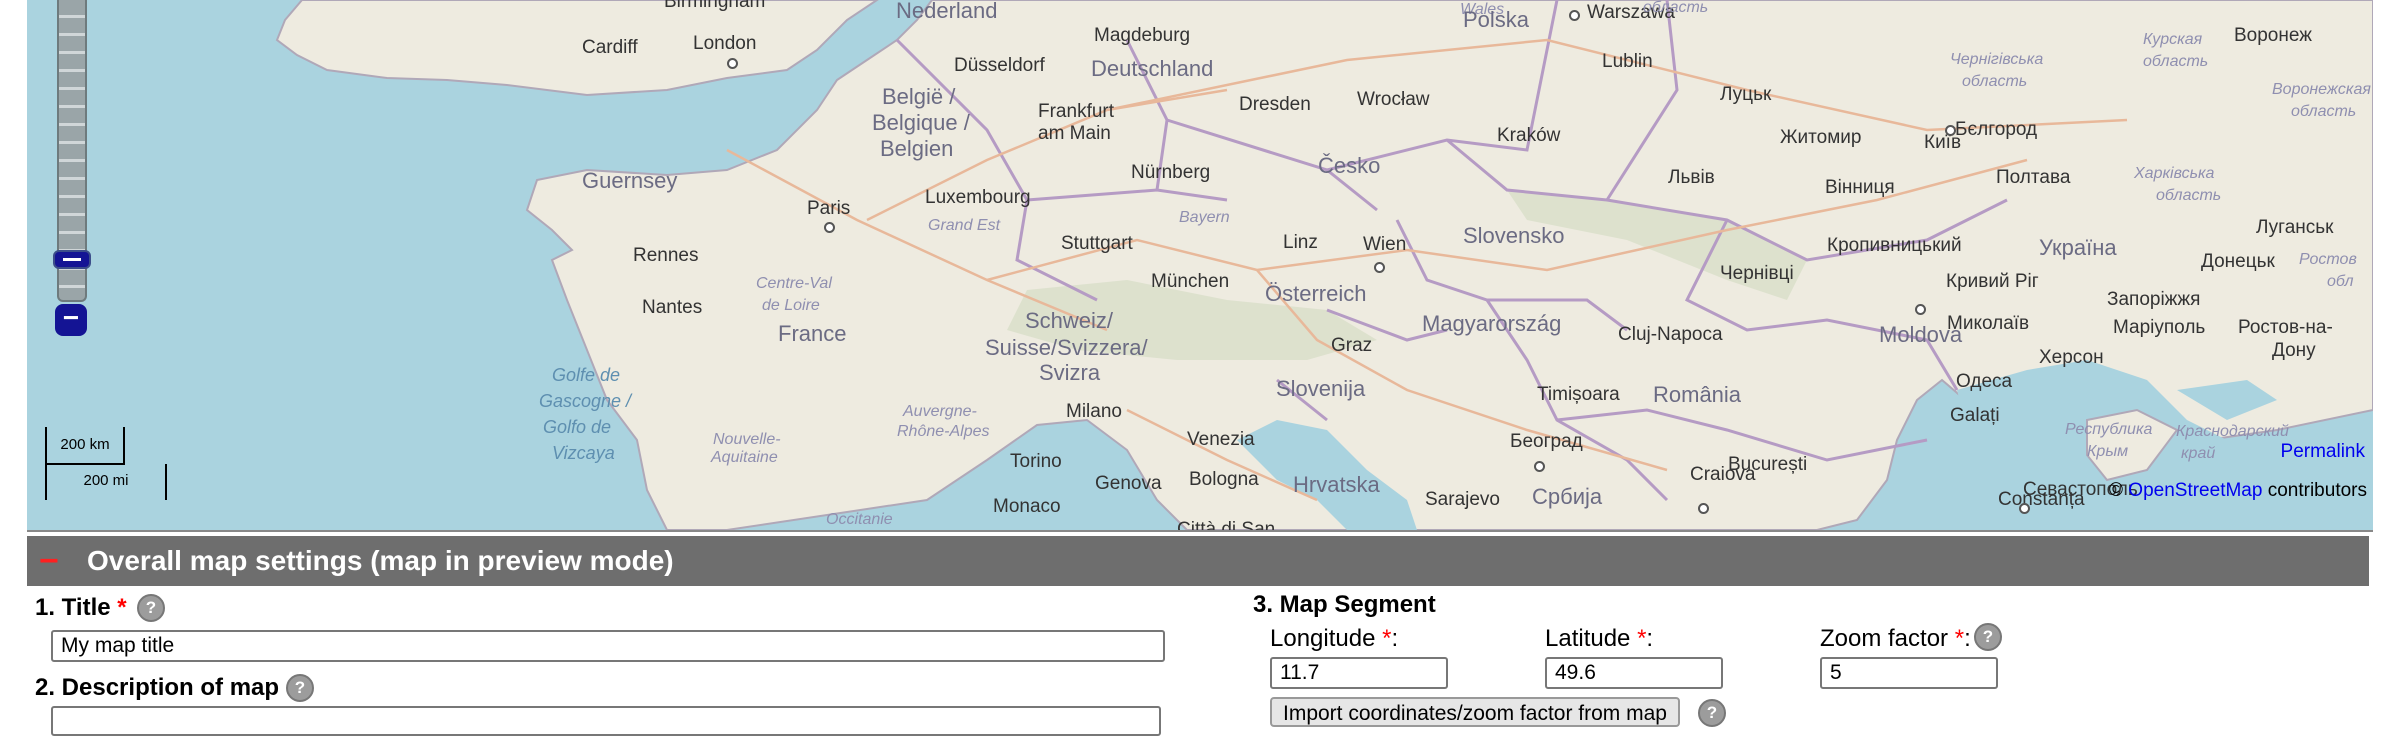 Image resolution: width=2400 pixels, height=736 pixels. I want to click on map-label: Nürnberg, so click(1171, 172).